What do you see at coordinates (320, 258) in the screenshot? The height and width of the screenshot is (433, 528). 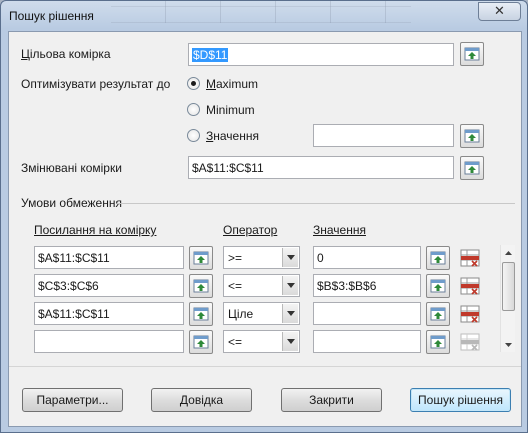 I see `constraint-value-text: 0` at bounding box center [320, 258].